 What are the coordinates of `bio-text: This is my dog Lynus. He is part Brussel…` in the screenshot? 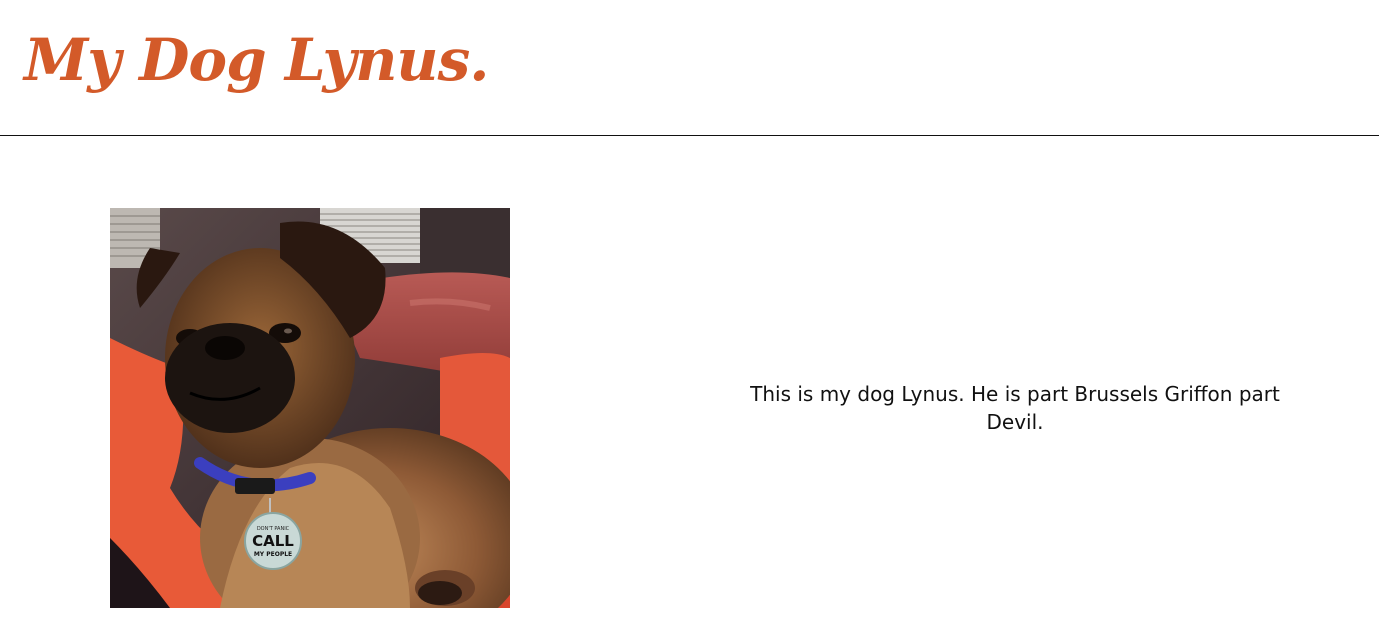 It's located at (1015, 408).